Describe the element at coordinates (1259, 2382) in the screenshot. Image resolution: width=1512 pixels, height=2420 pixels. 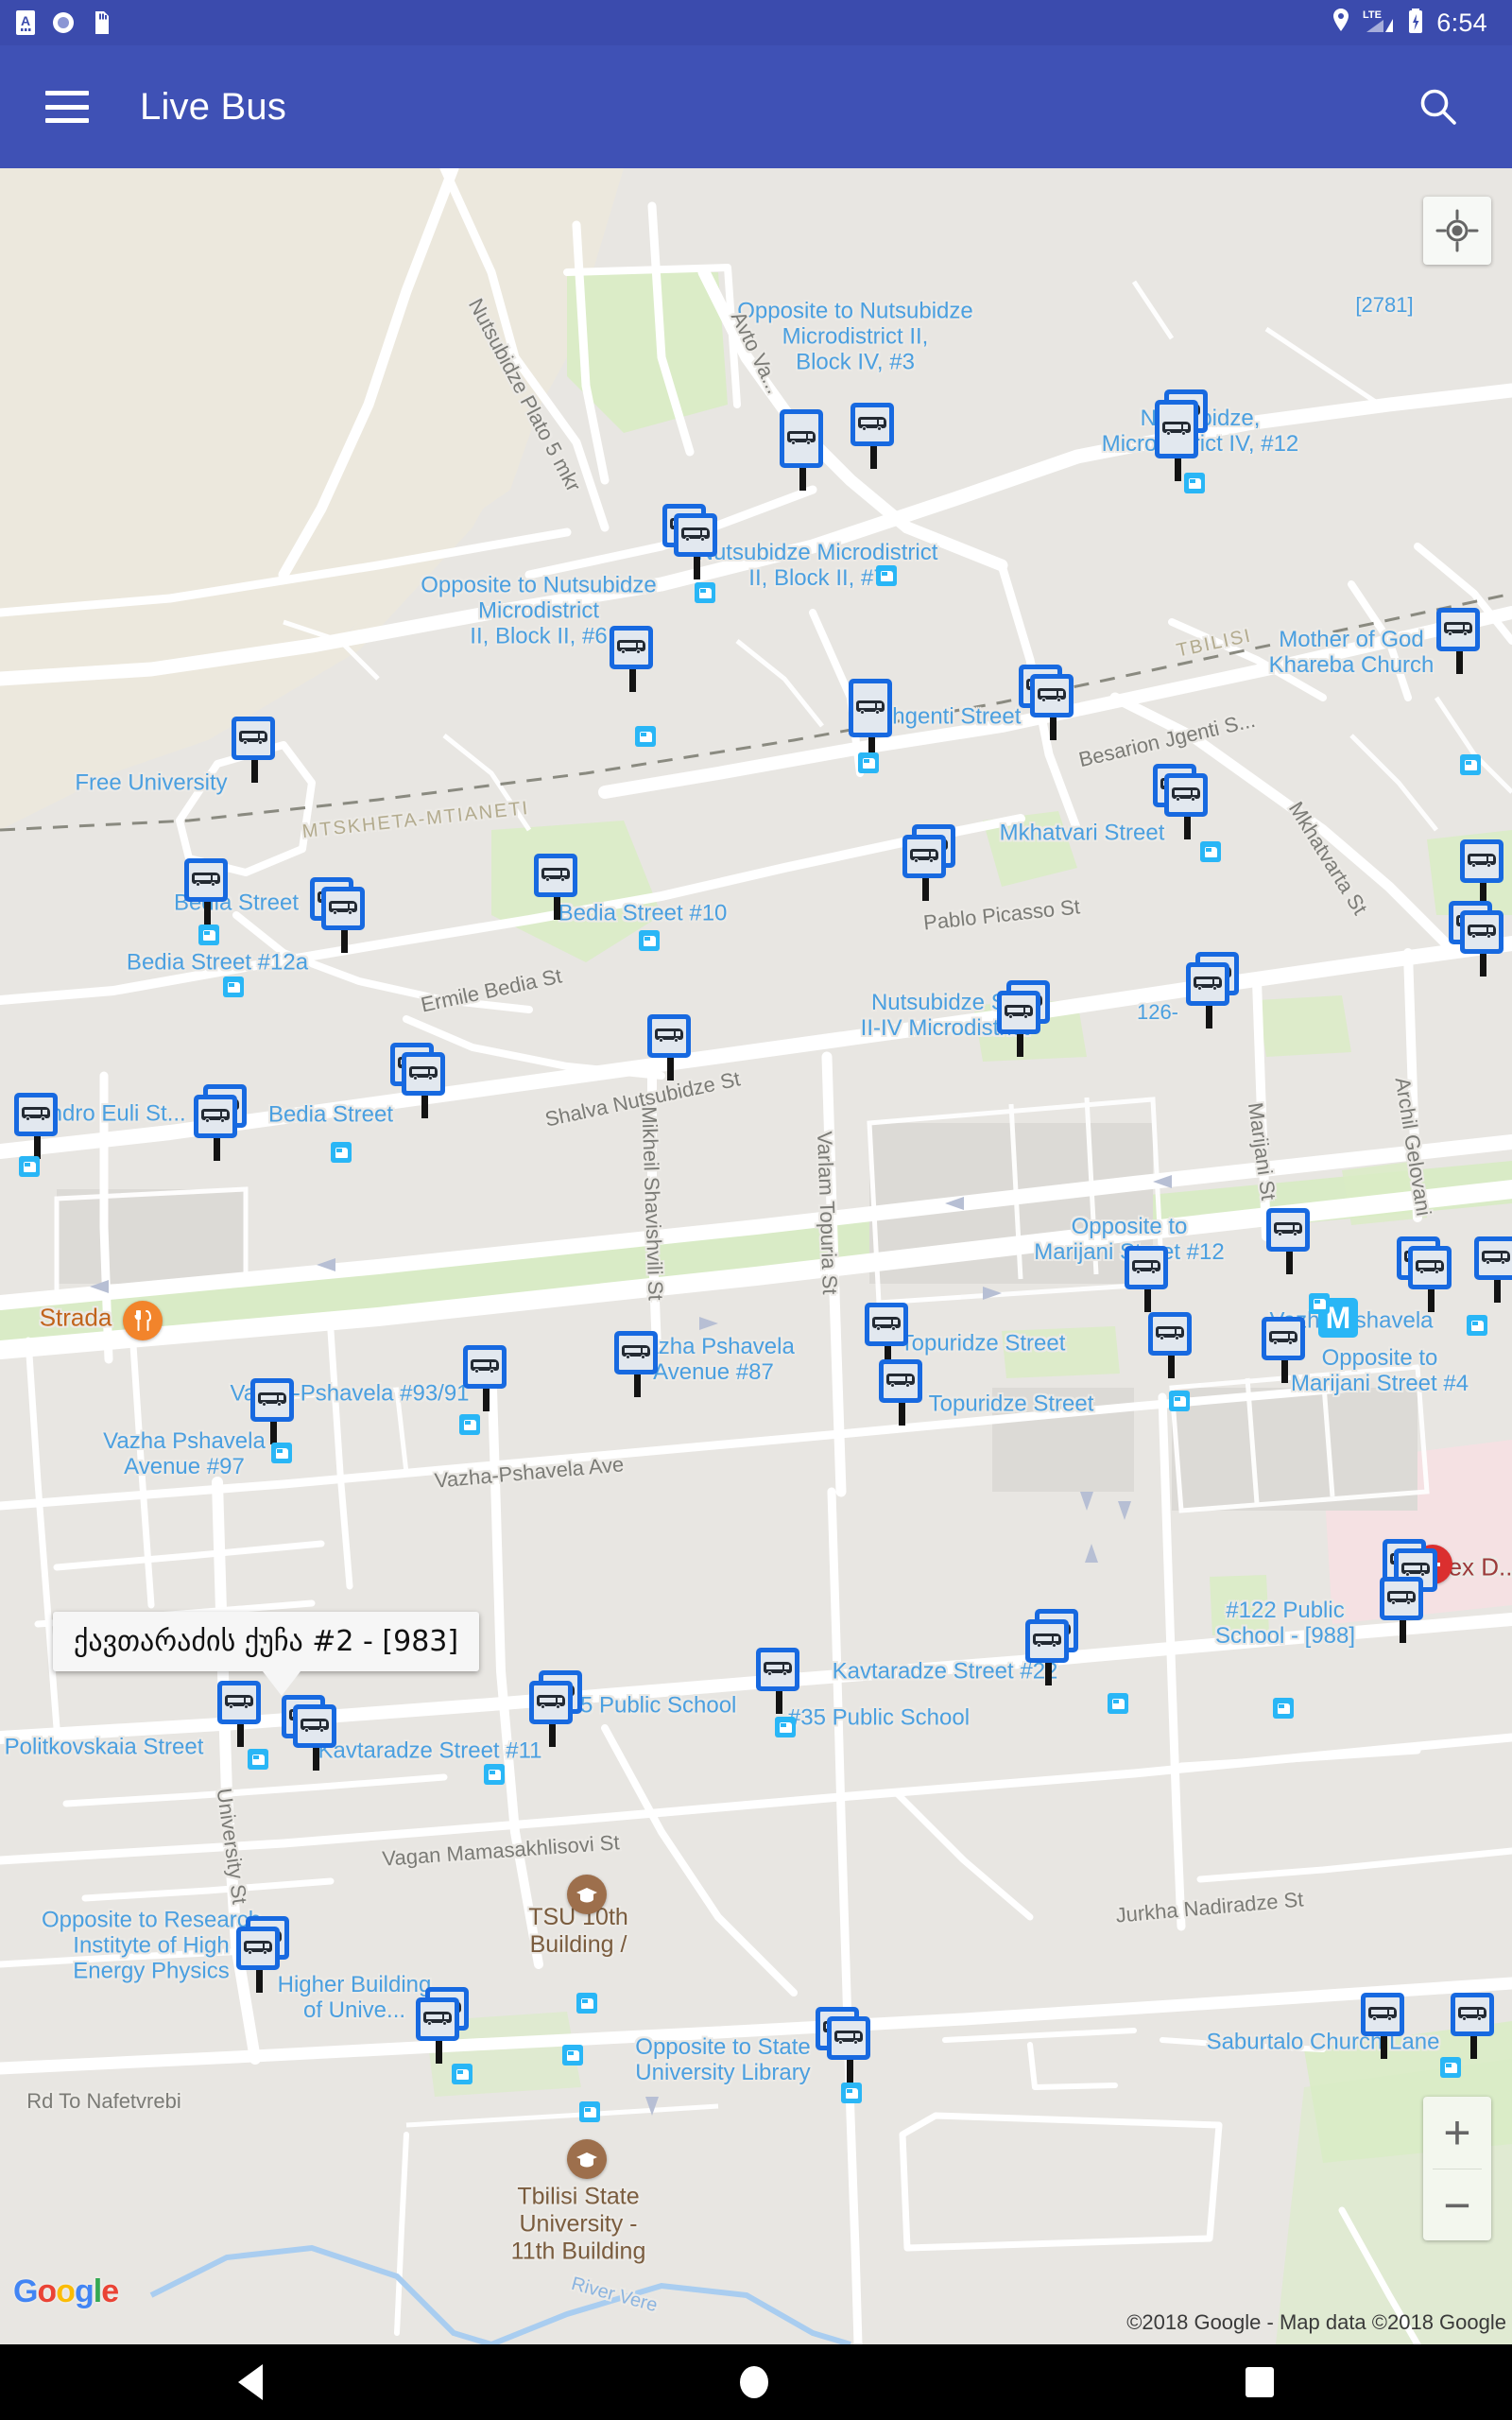
I see `recents-square-icon` at that location.